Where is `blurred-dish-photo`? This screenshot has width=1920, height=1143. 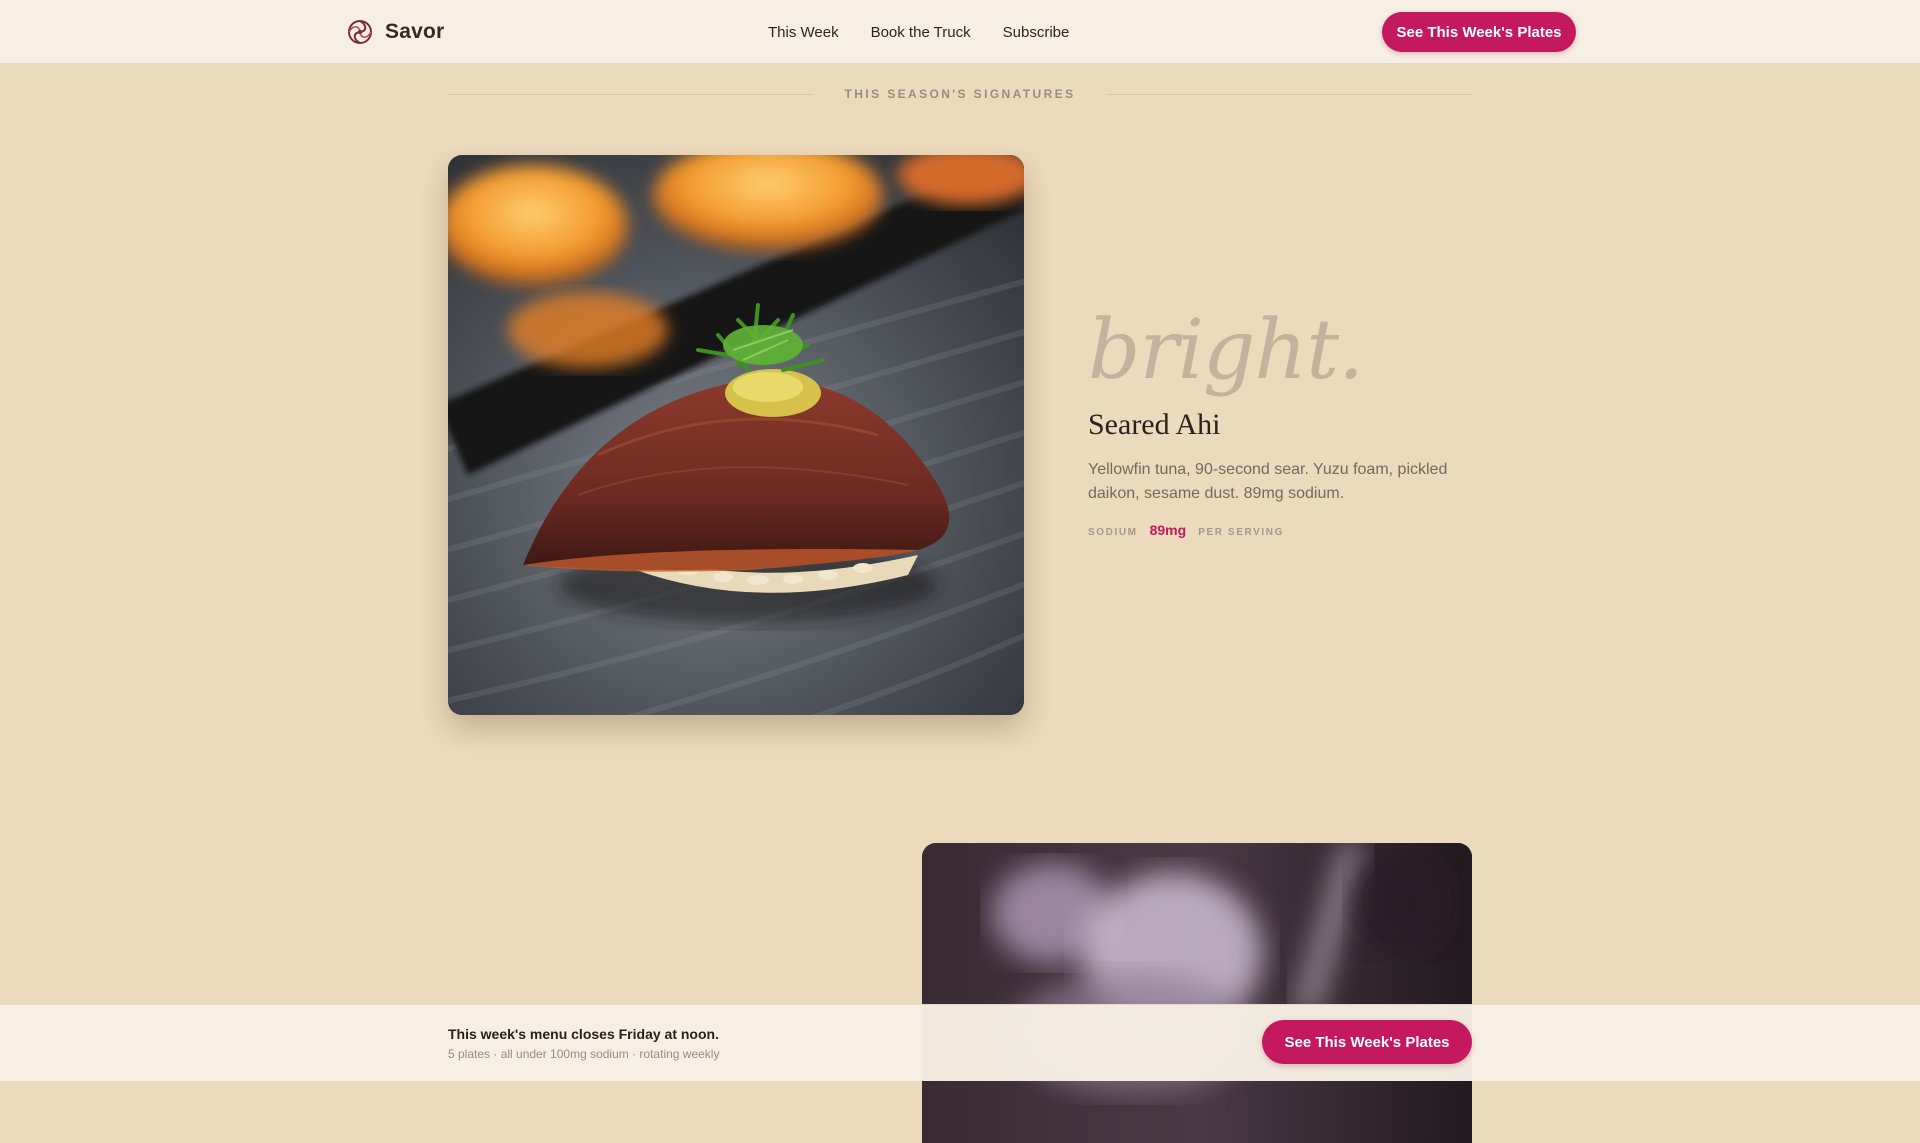
blurred-dish-photo is located at coordinates (1197, 993).